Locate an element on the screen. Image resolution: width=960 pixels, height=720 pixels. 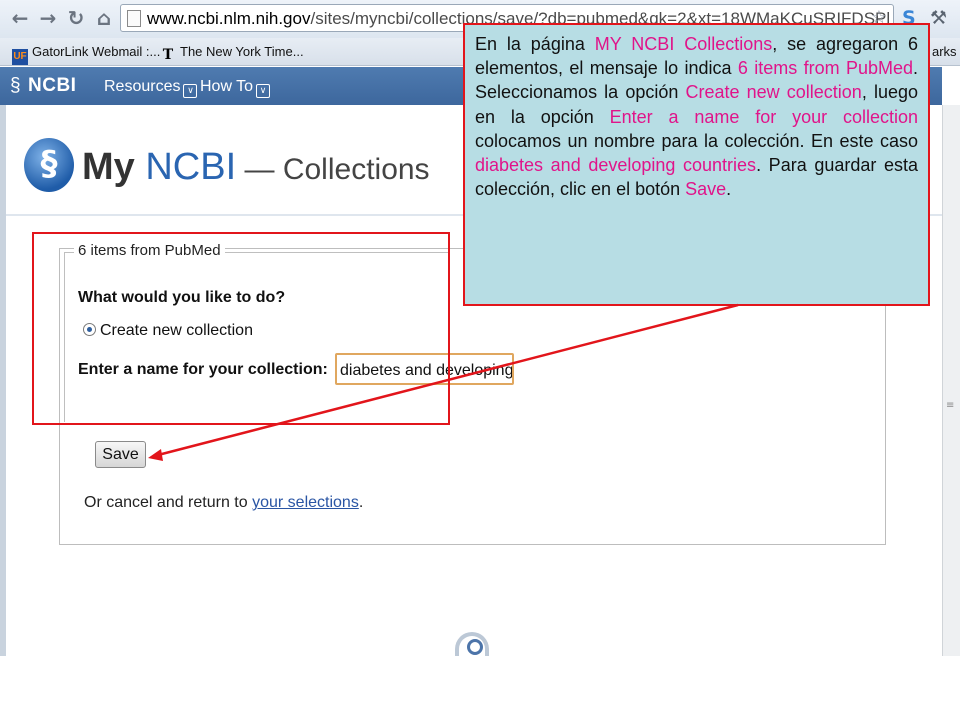
your-selections-link: your selections is located at coordinates (305, 502).